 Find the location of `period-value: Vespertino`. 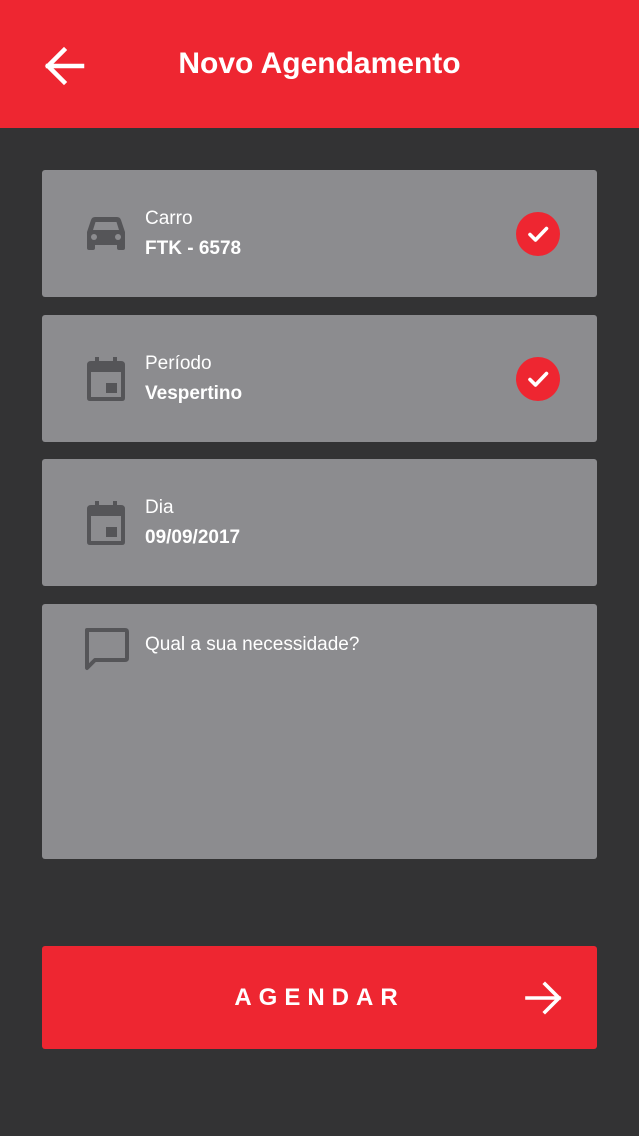

period-value: Vespertino is located at coordinates (194, 393).